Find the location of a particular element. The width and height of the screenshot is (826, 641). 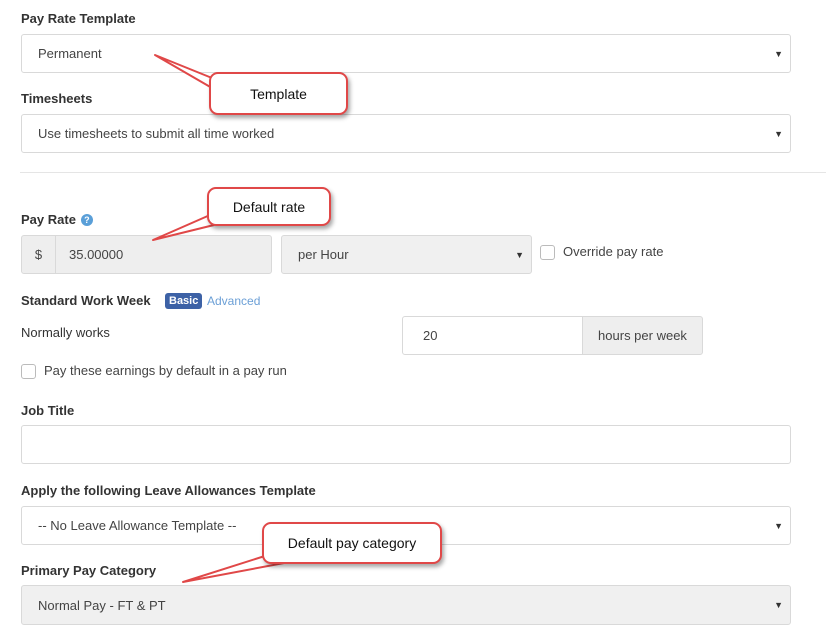

default-rate-callout-pointer is located at coordinates (183, 227).